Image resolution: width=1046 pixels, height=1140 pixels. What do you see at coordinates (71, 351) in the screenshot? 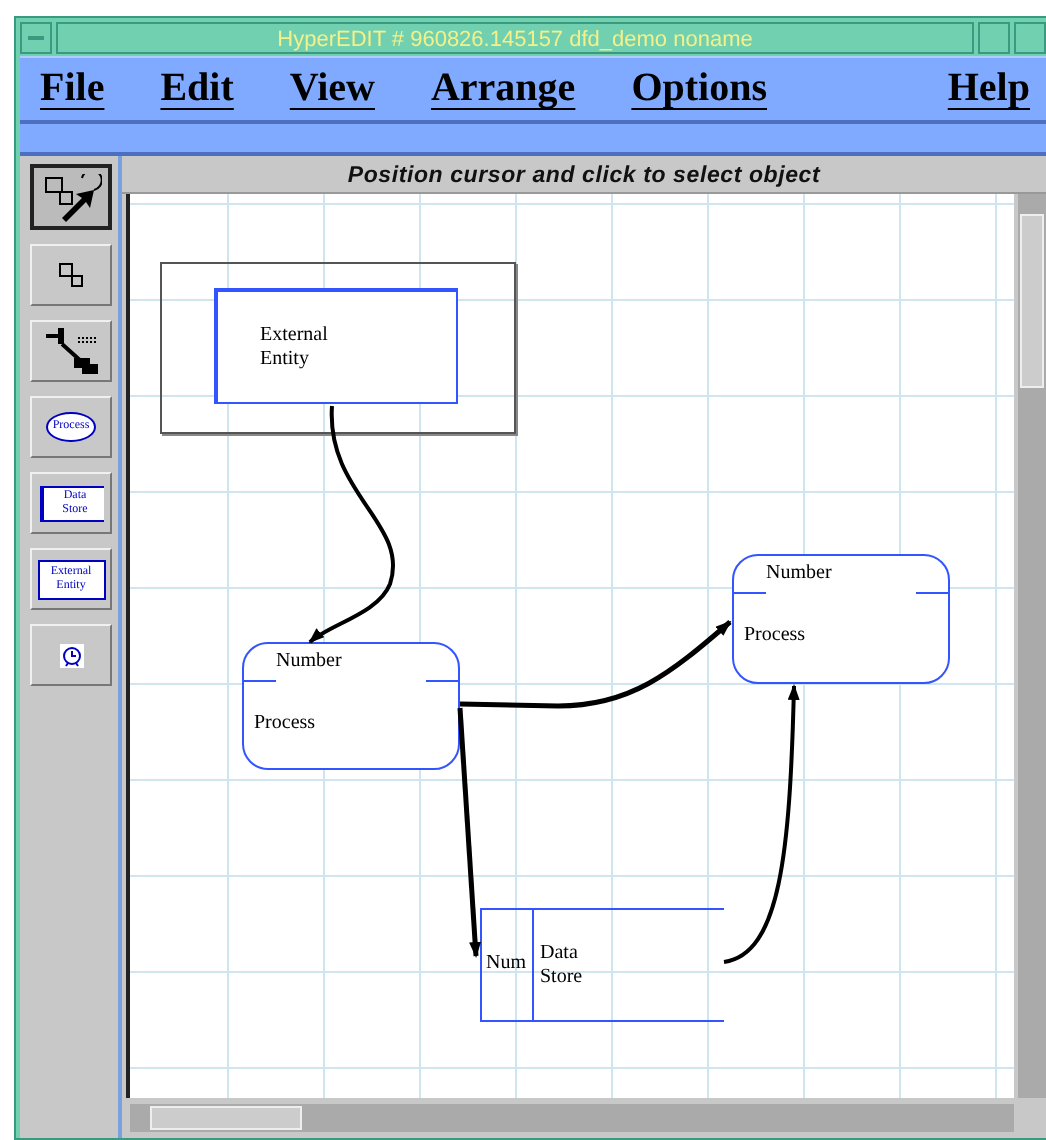
I see `connector-icon` at bounding box center [71, 351].